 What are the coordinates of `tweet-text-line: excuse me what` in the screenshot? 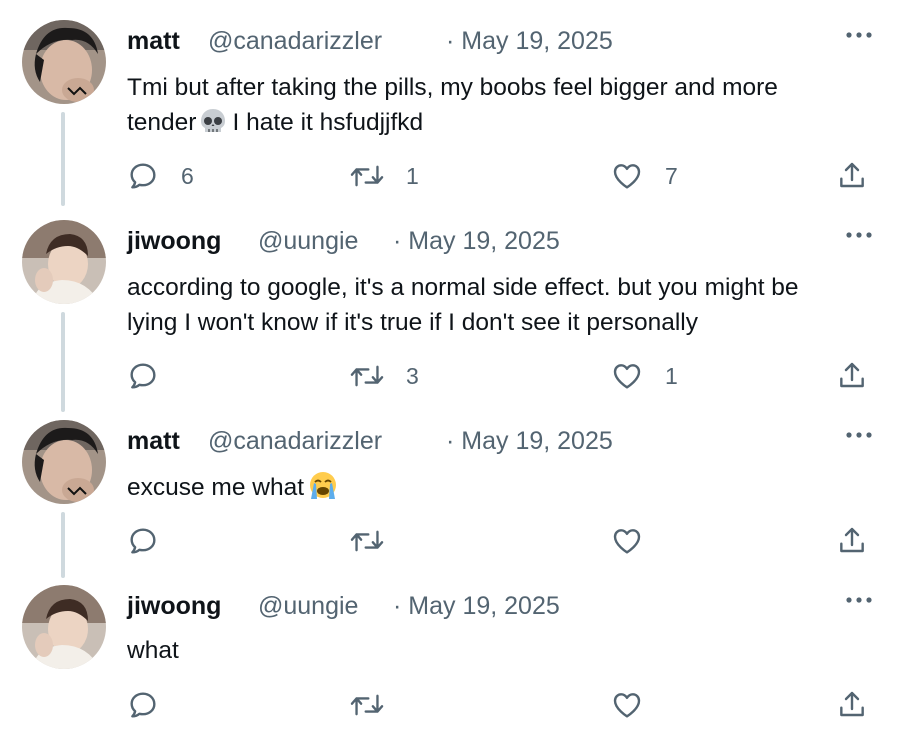 It's located at (497, 490).